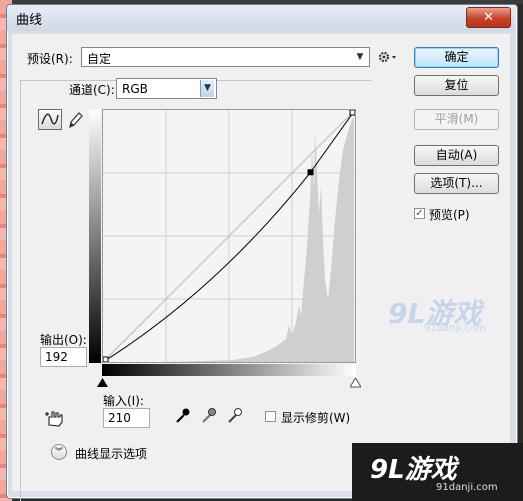 This screenshot has height=501, width=523. I want to click on white-eyedropper-icon, so click(235, 415).